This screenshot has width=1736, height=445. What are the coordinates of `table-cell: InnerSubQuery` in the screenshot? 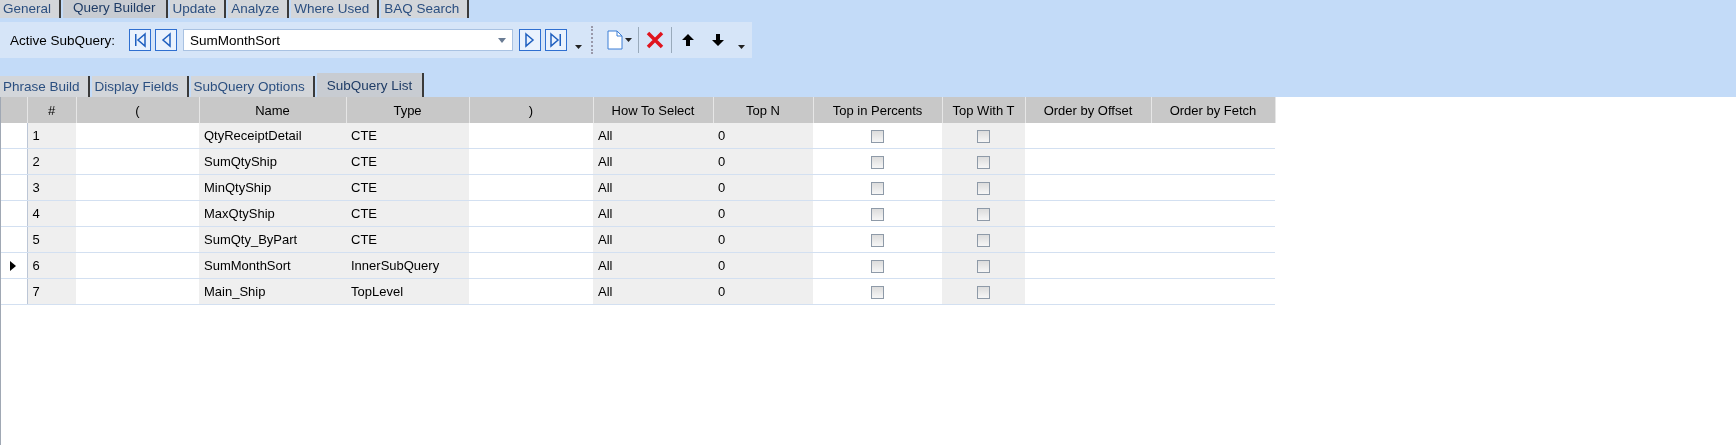 It's located at (395, 265).